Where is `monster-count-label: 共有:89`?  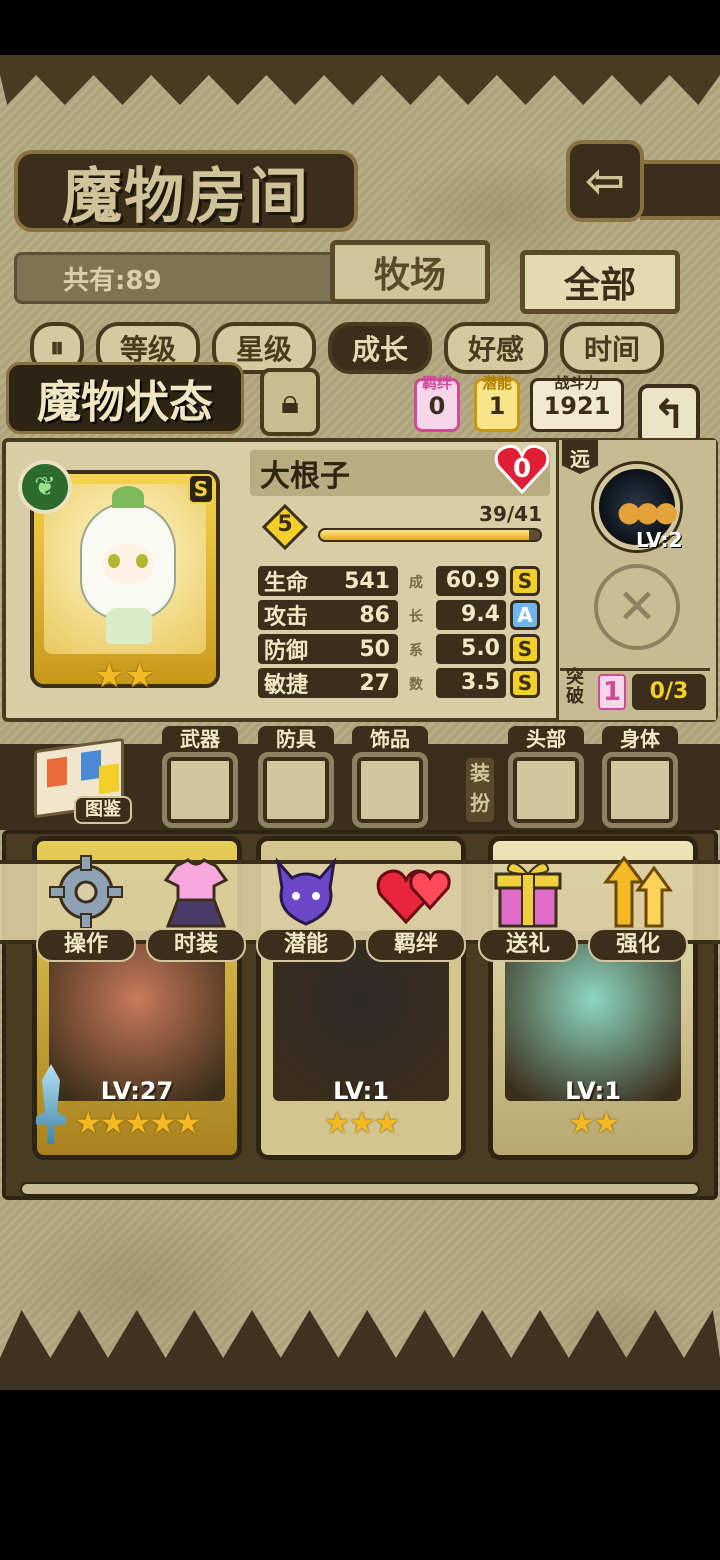
monster-count-label: 共有:89 is located at coordinates (112, 280).